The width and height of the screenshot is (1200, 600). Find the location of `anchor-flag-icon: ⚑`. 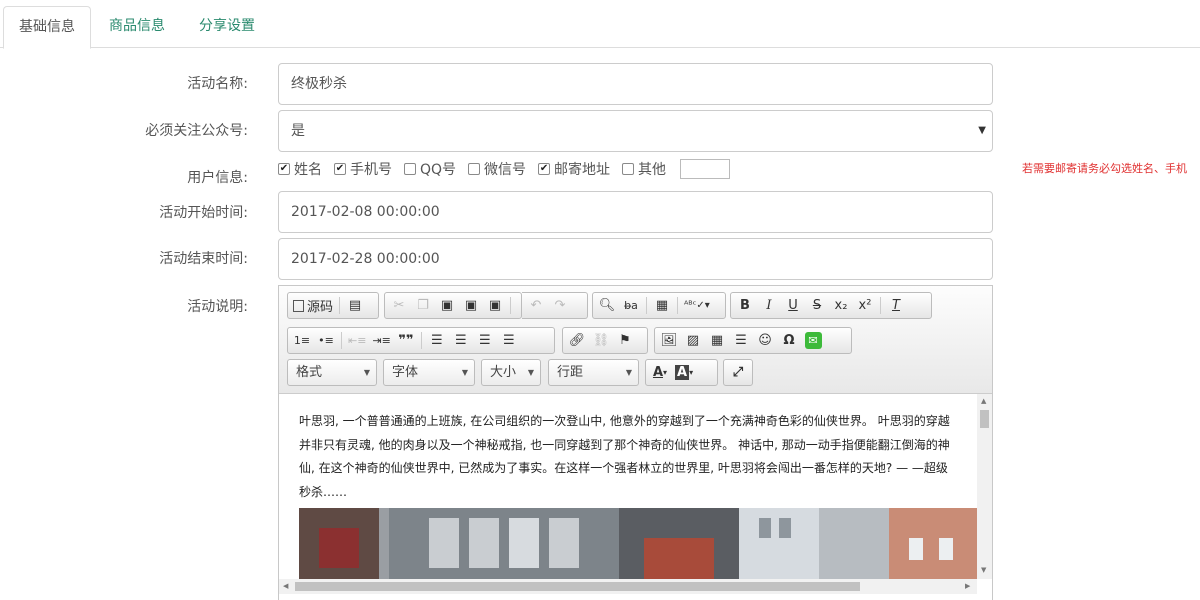

anchor-flag-icon: ⚑ is located at coordinates (625, 340).